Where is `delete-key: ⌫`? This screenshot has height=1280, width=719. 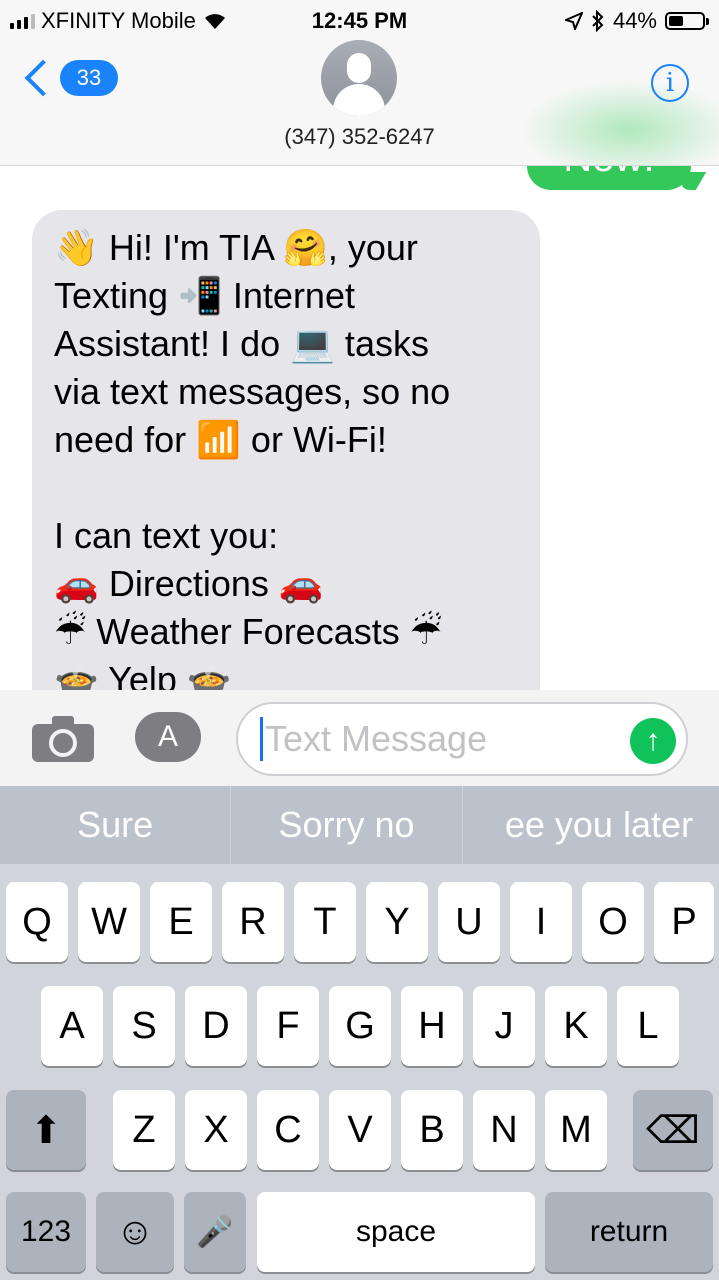
delete-key: ⌫ is located at coordinates (673, 1130).